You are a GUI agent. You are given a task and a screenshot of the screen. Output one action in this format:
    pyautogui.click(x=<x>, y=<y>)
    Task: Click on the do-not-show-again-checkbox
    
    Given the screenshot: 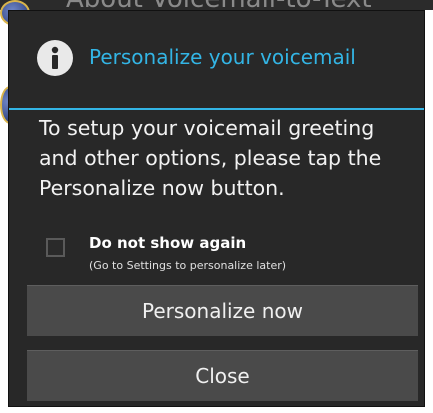 What is the action you would take?
    pyautogui.click(x=55, y=247)
    